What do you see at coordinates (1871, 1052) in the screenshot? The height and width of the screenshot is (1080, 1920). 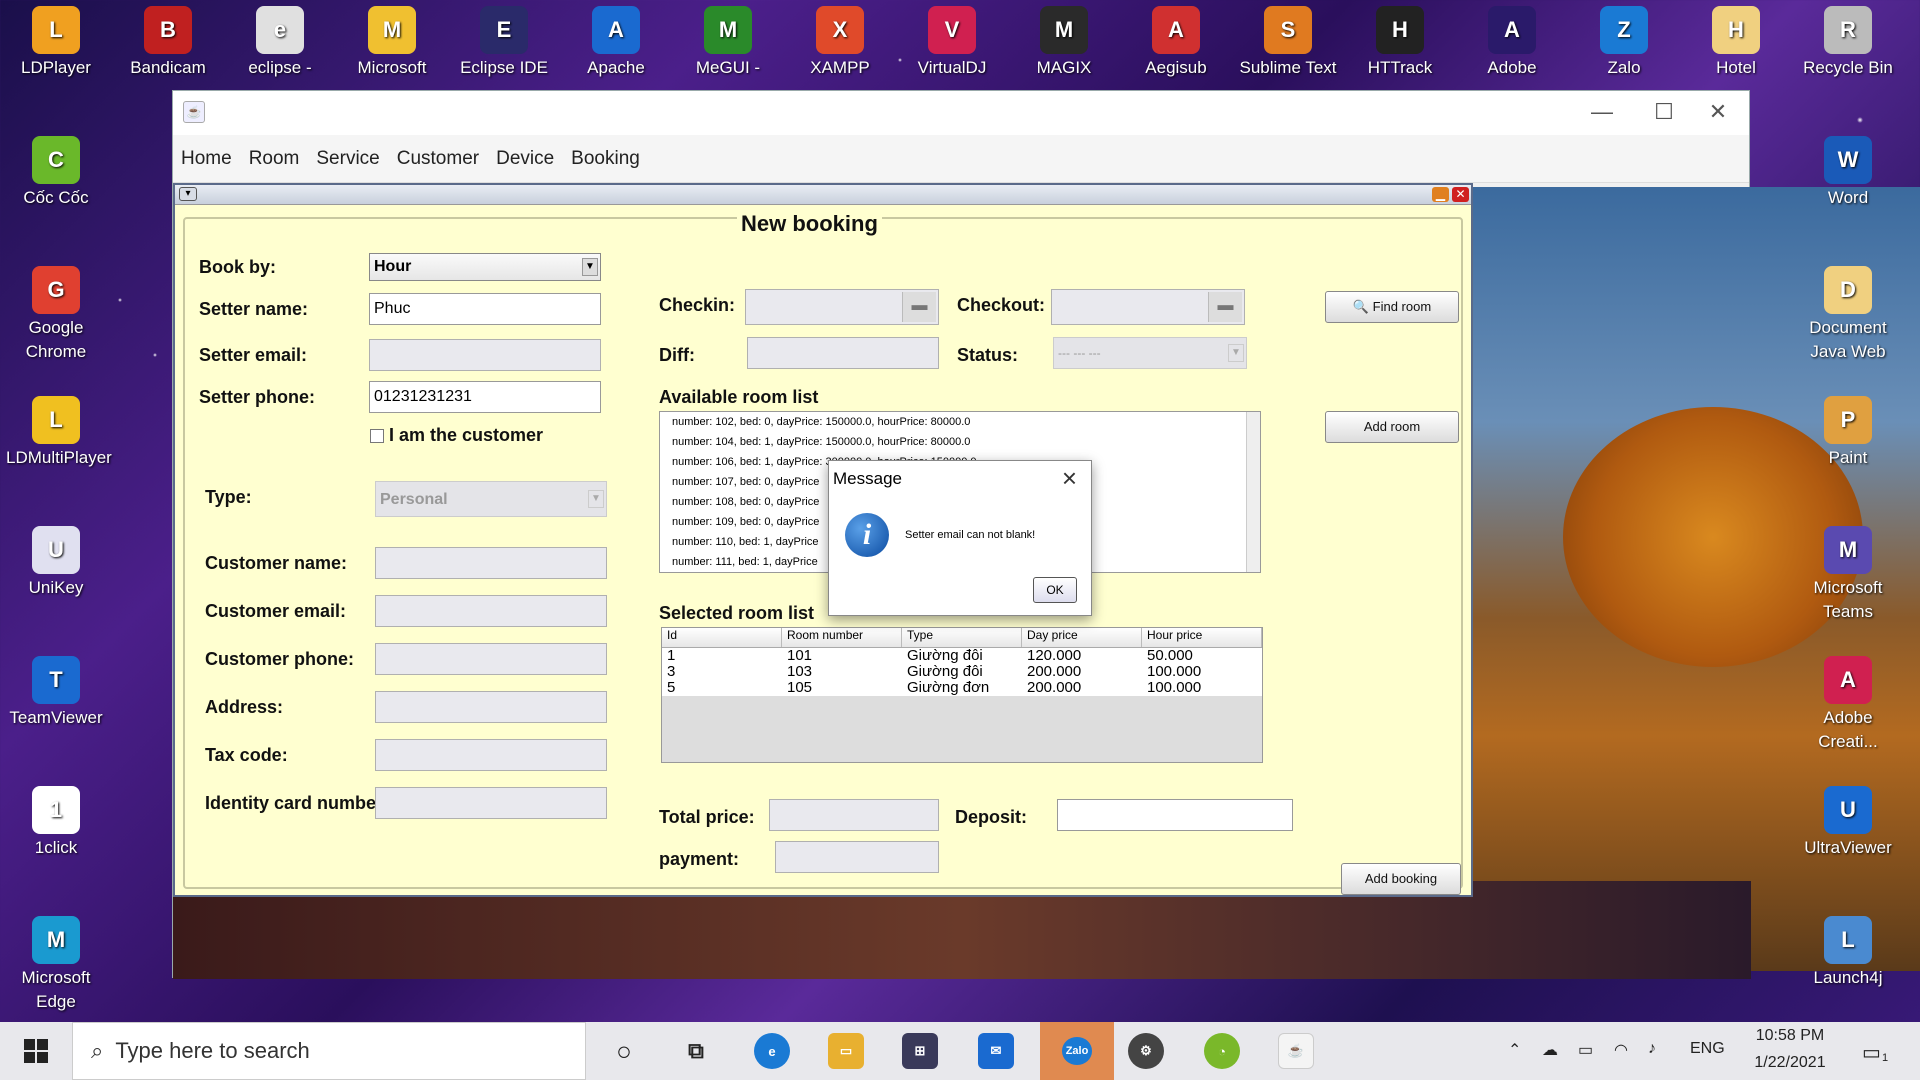 I see `notification-icon: ▭` at bounding box center [1871, 1052].